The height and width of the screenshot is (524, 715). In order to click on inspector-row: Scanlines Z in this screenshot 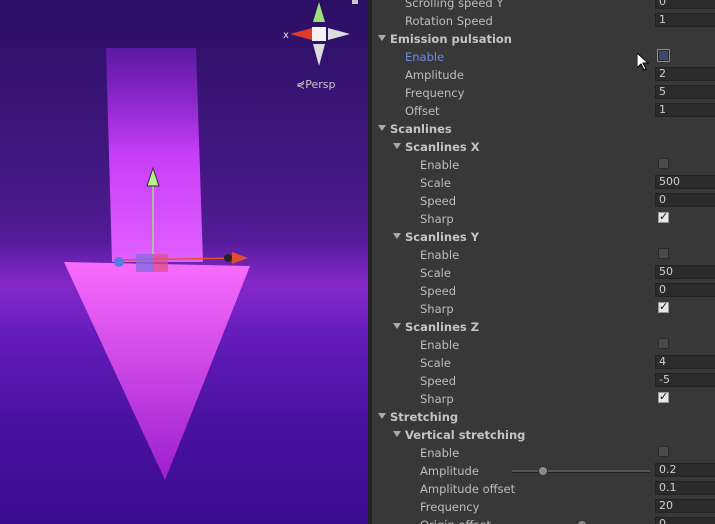, I will do `click(543, 327)`.